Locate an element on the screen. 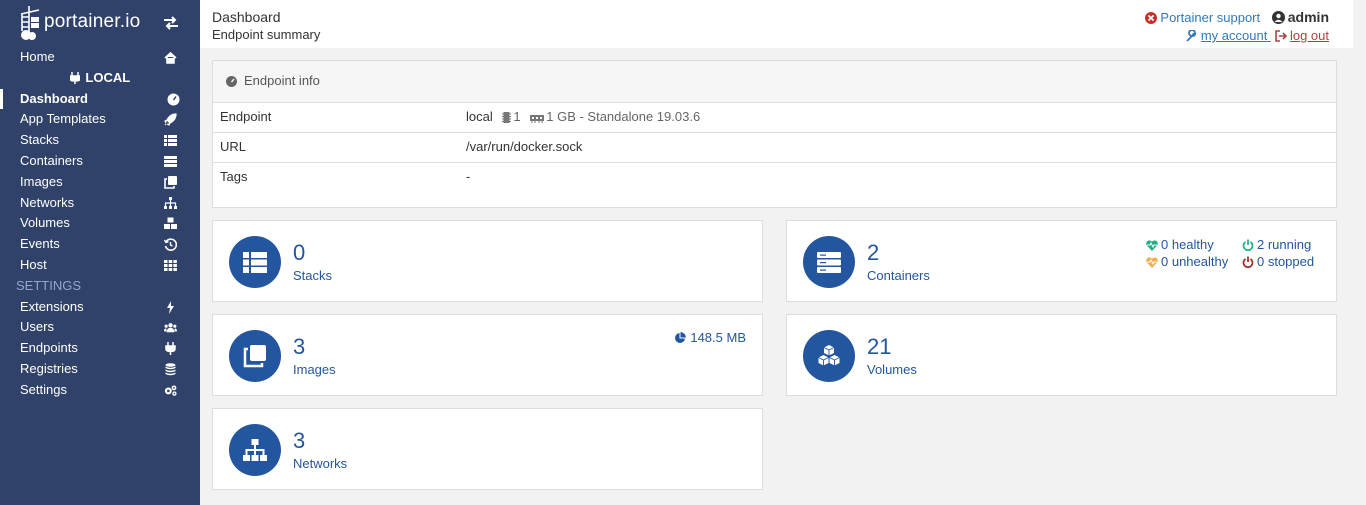  users-icon is located at coordinates (170, 328).